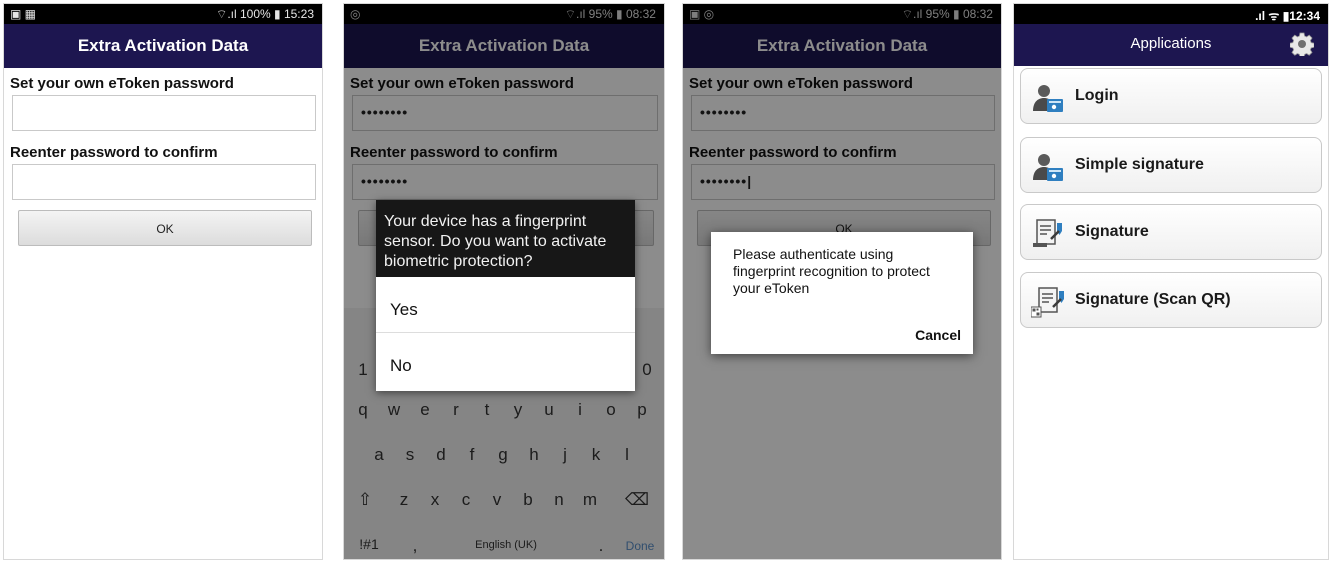  I want to click on password-field, so click(164, 113).